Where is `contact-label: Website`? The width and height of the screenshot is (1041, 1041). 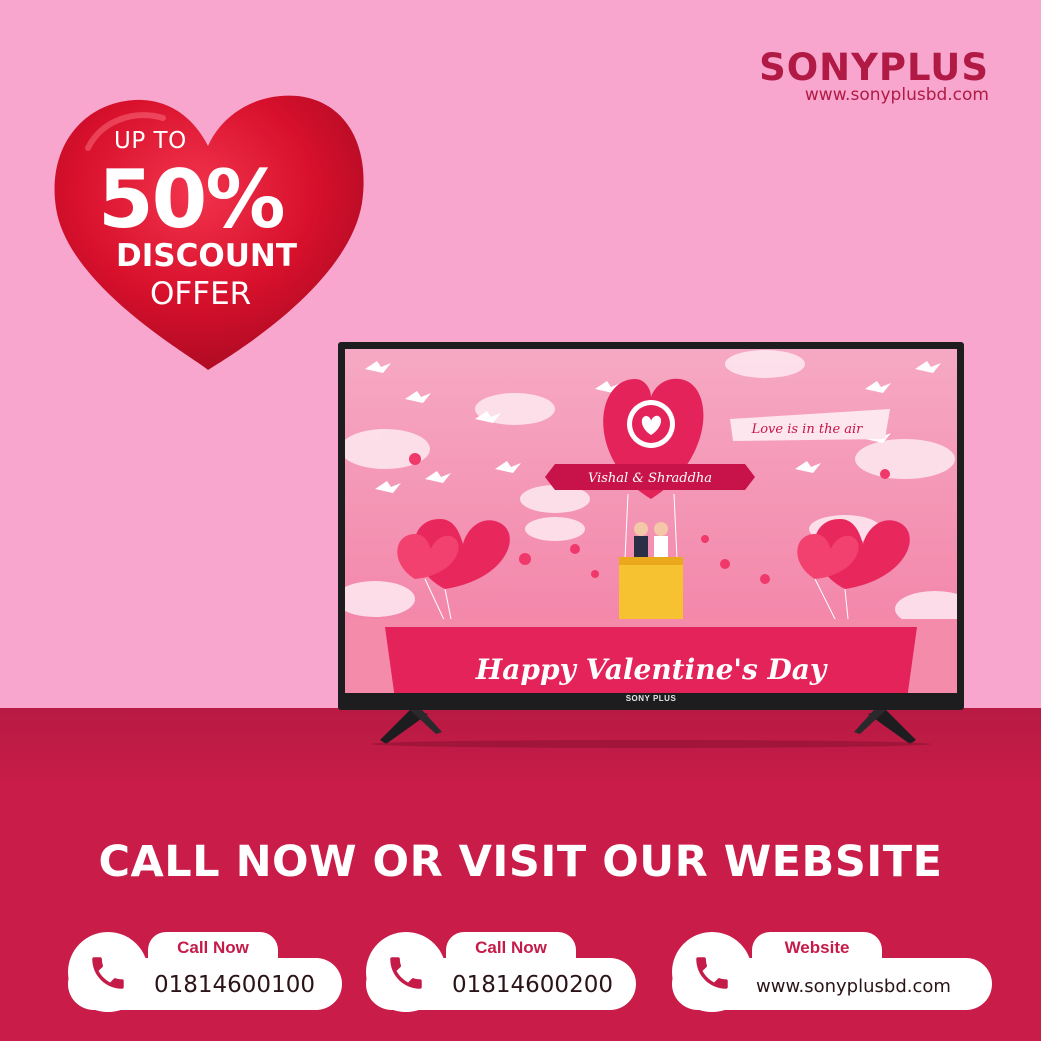
contact-label: Website is located at coordinates (817, 950).